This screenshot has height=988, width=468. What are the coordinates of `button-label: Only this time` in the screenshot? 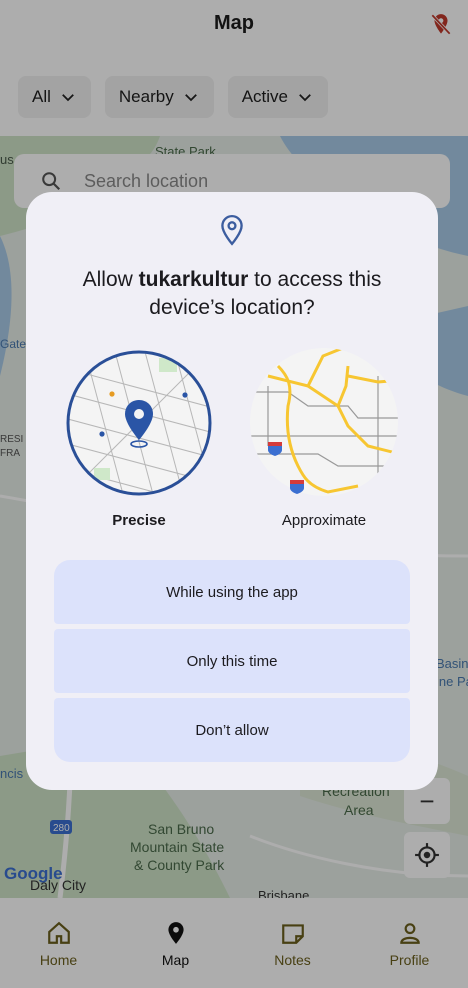 It's located at (232, 661).